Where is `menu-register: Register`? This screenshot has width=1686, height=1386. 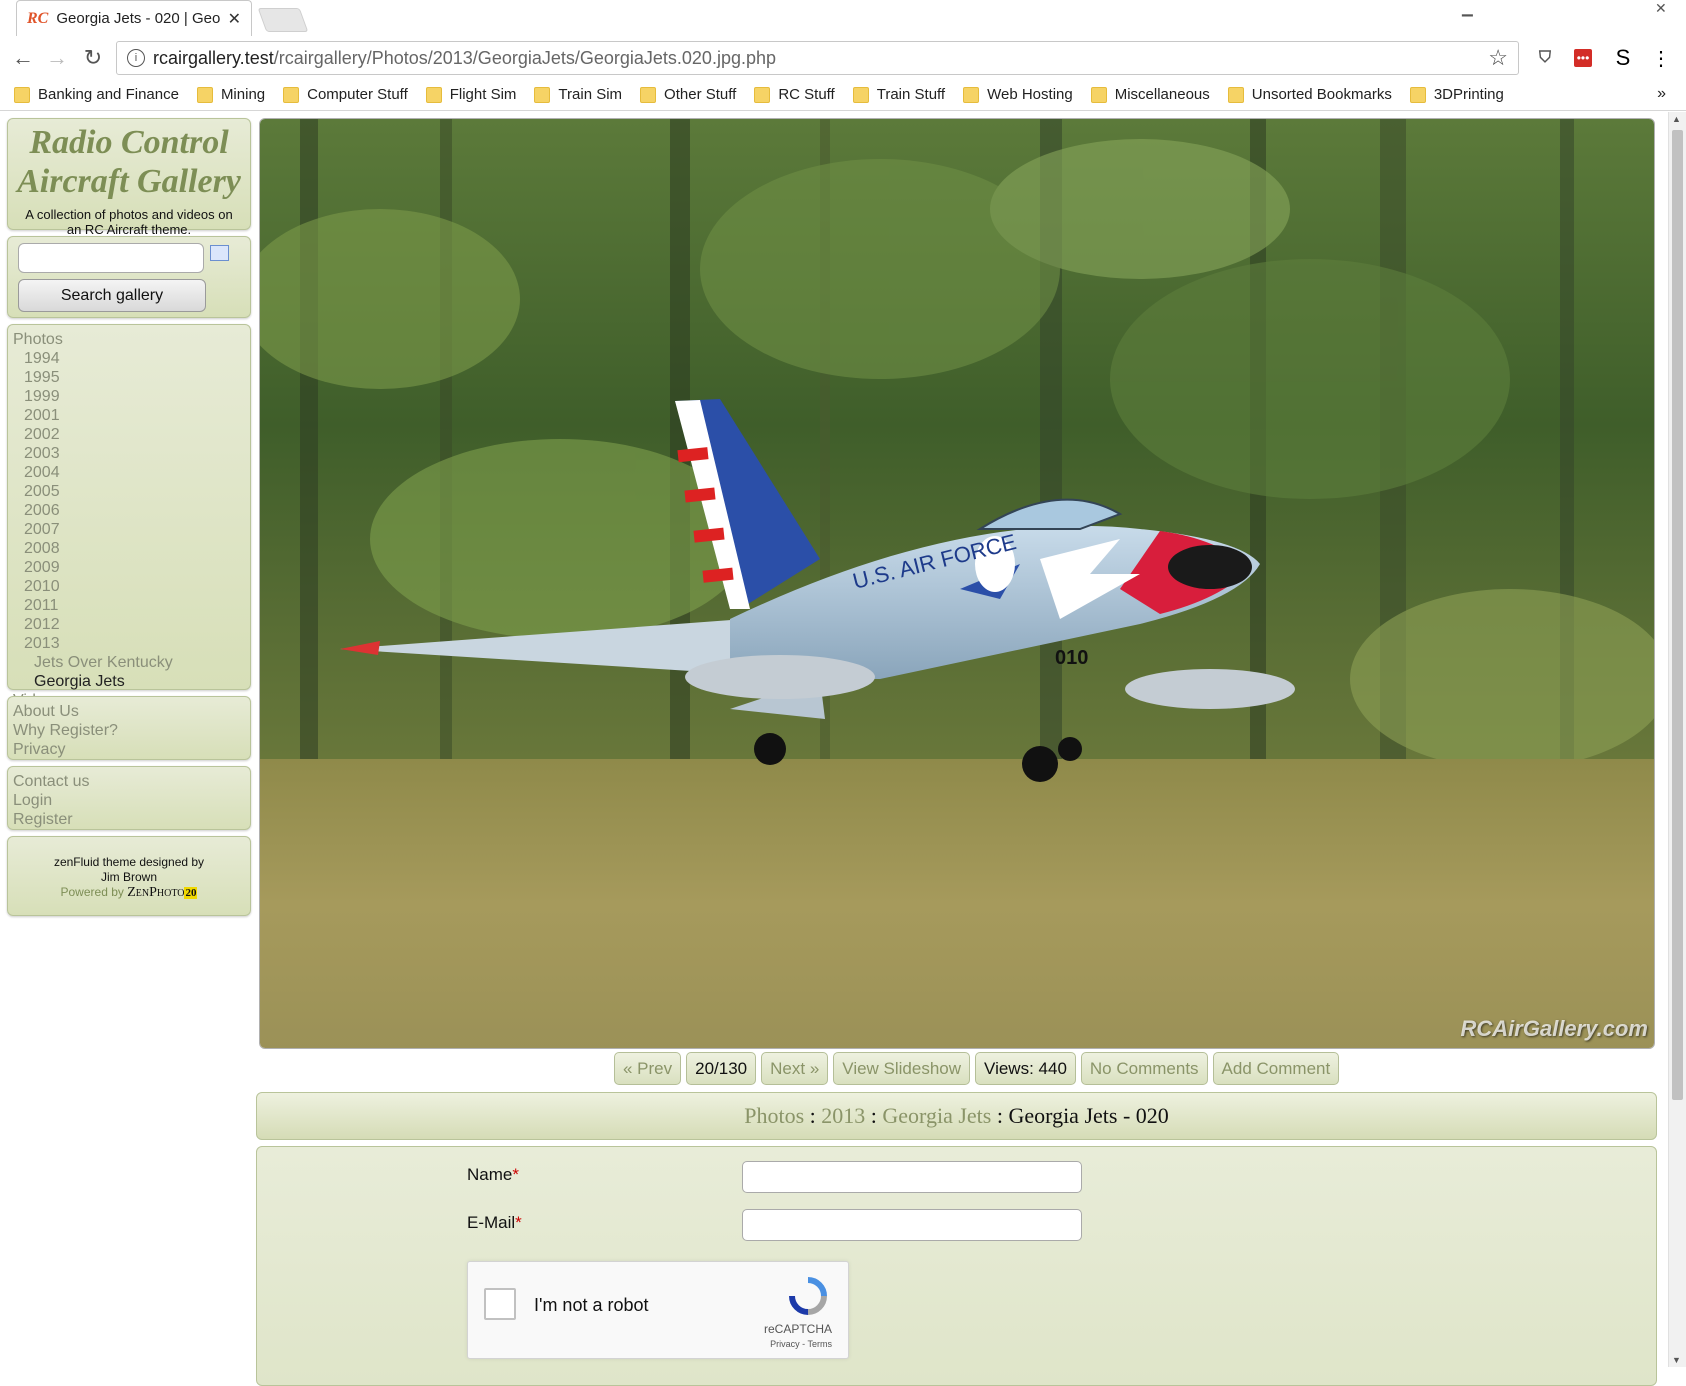
menu-register: Register is located at coordinates (129, 819).